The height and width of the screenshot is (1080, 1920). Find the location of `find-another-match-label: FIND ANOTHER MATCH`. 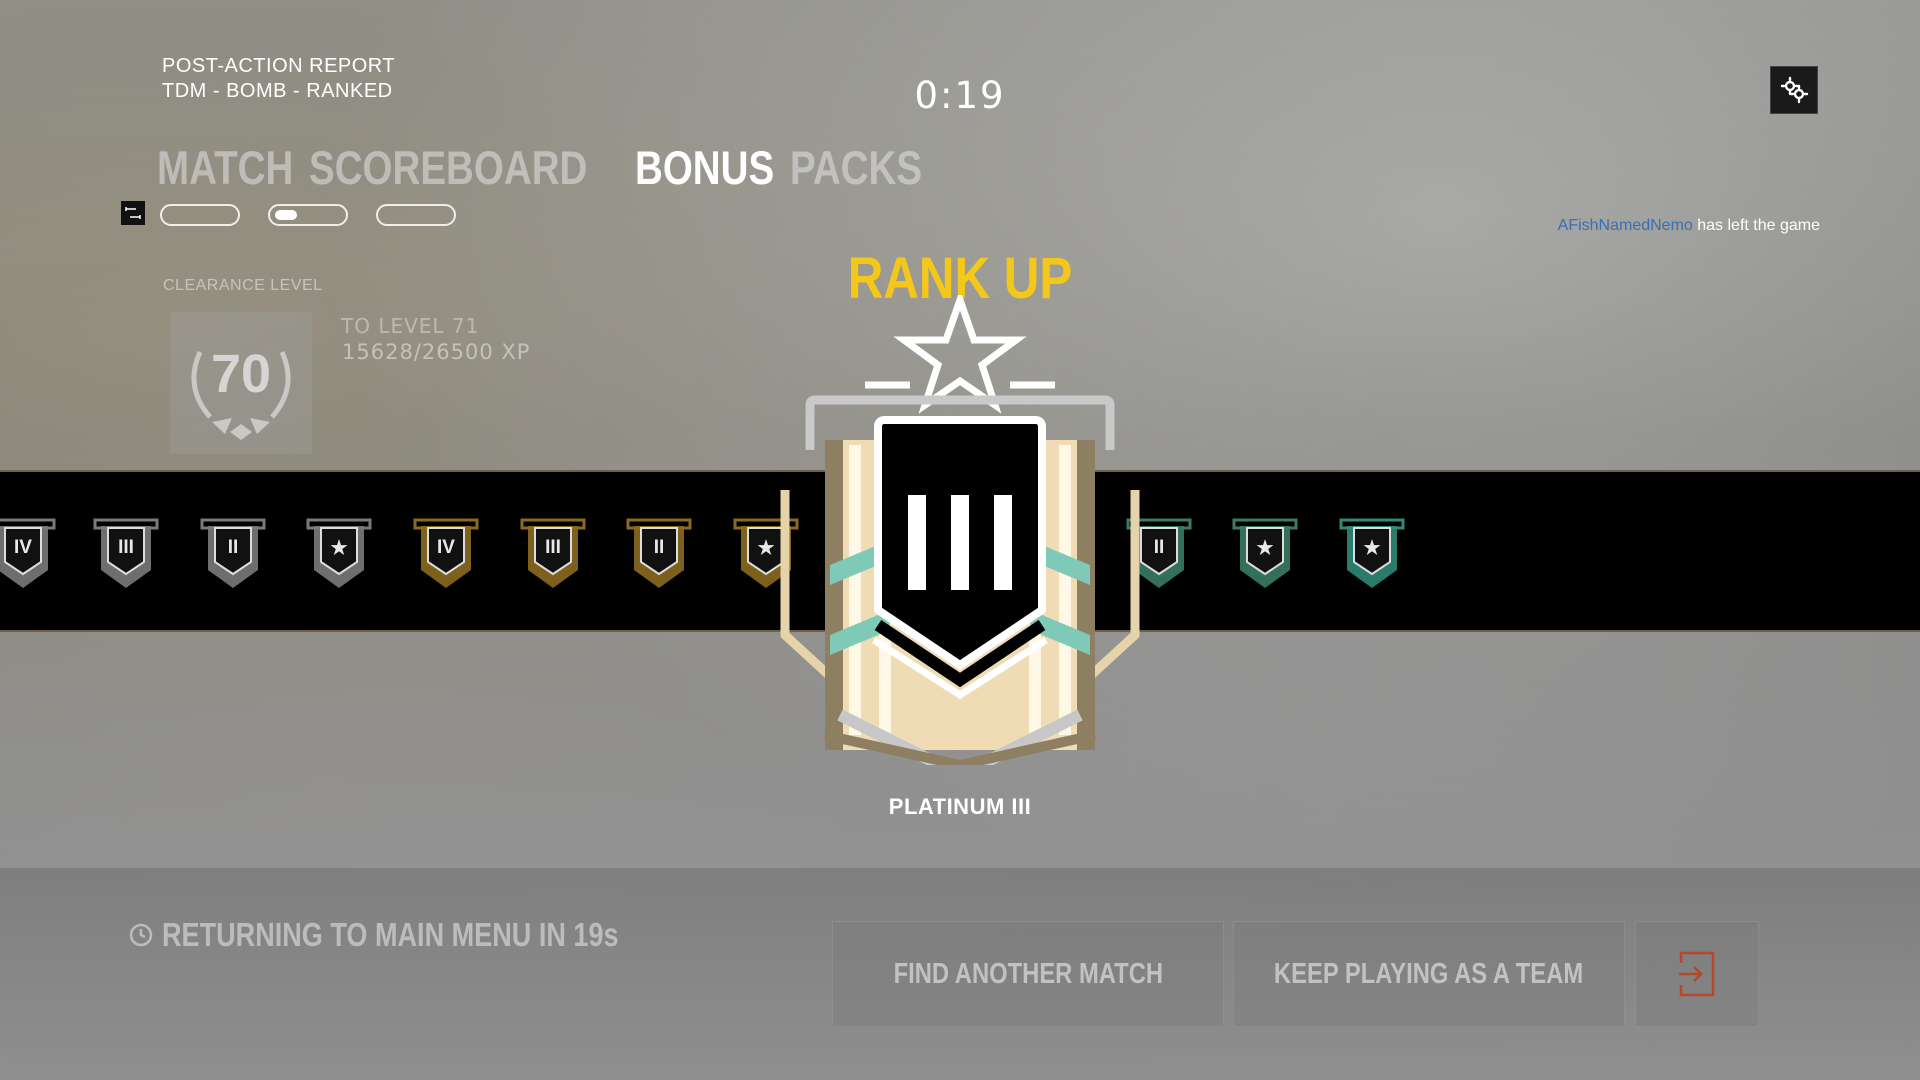

find-another-match-label: FIND ANOTHER MATCH is located at coordinates (1028, 973).